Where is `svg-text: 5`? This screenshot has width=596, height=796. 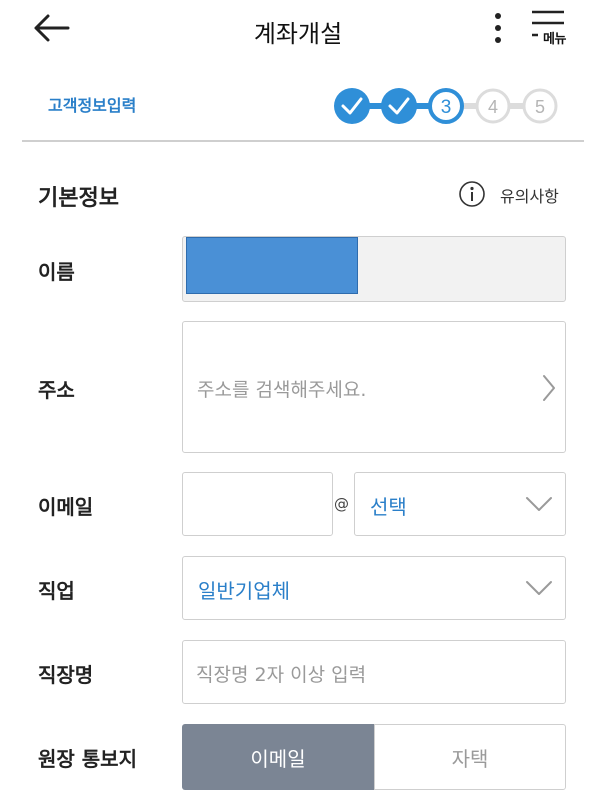
svg-text: 5 is located at coordinates (540, 107).